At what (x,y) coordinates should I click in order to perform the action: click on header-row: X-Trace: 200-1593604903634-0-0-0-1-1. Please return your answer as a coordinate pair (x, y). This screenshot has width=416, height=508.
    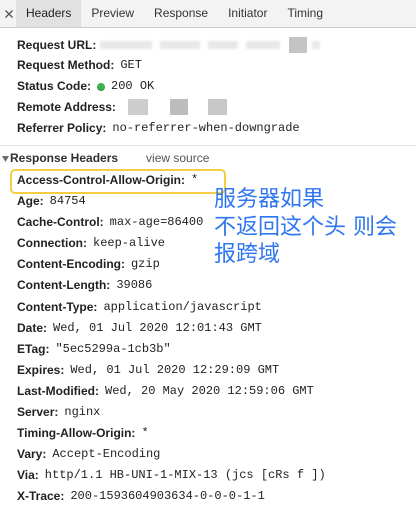
    Looking at the image, I should click on (208, 496).